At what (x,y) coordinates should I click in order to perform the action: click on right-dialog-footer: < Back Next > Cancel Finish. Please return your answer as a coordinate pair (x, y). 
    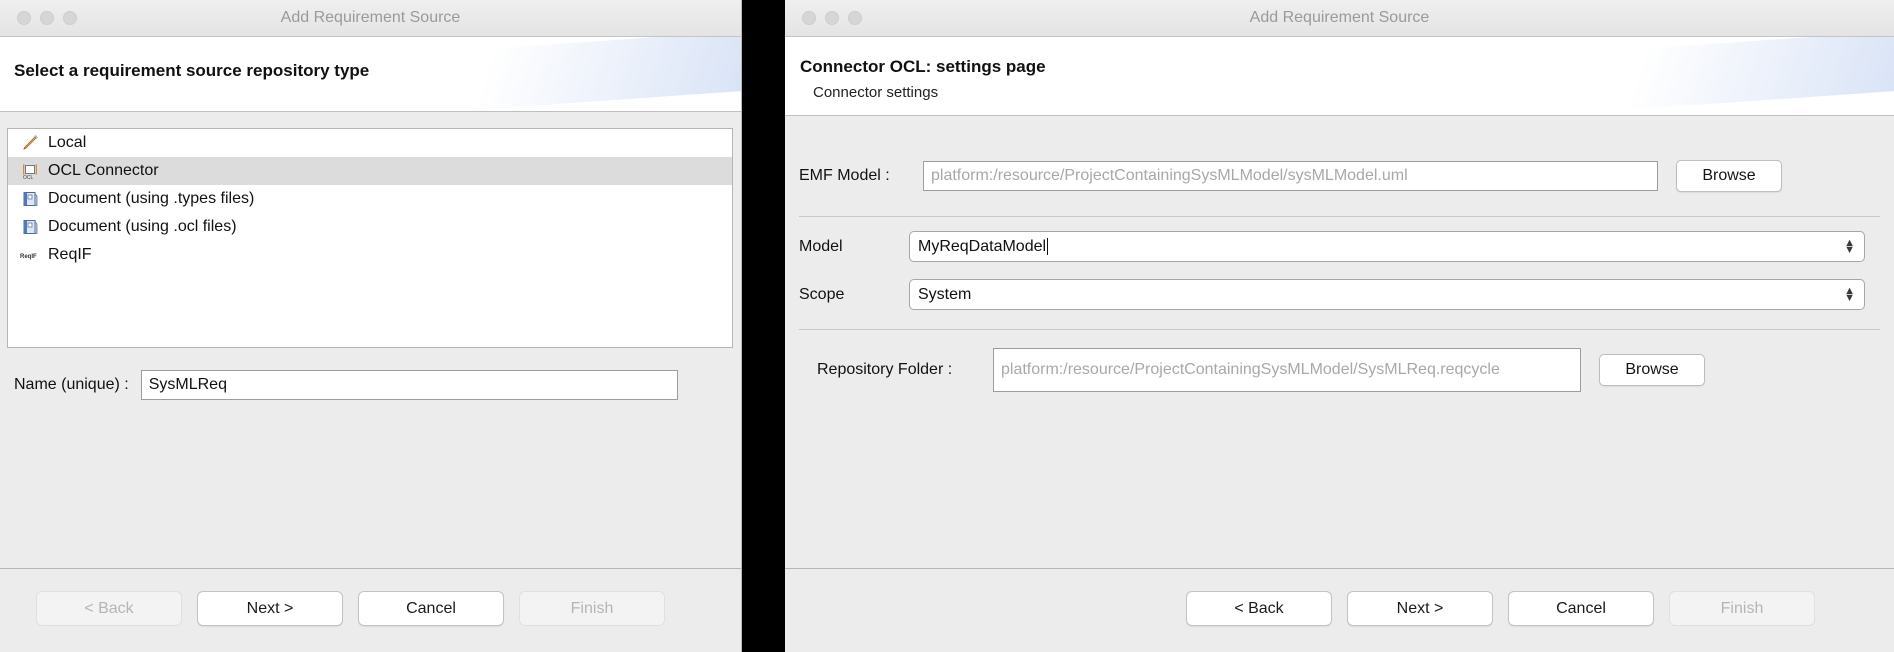
    Looking at the image, I should click on (1339, 610).